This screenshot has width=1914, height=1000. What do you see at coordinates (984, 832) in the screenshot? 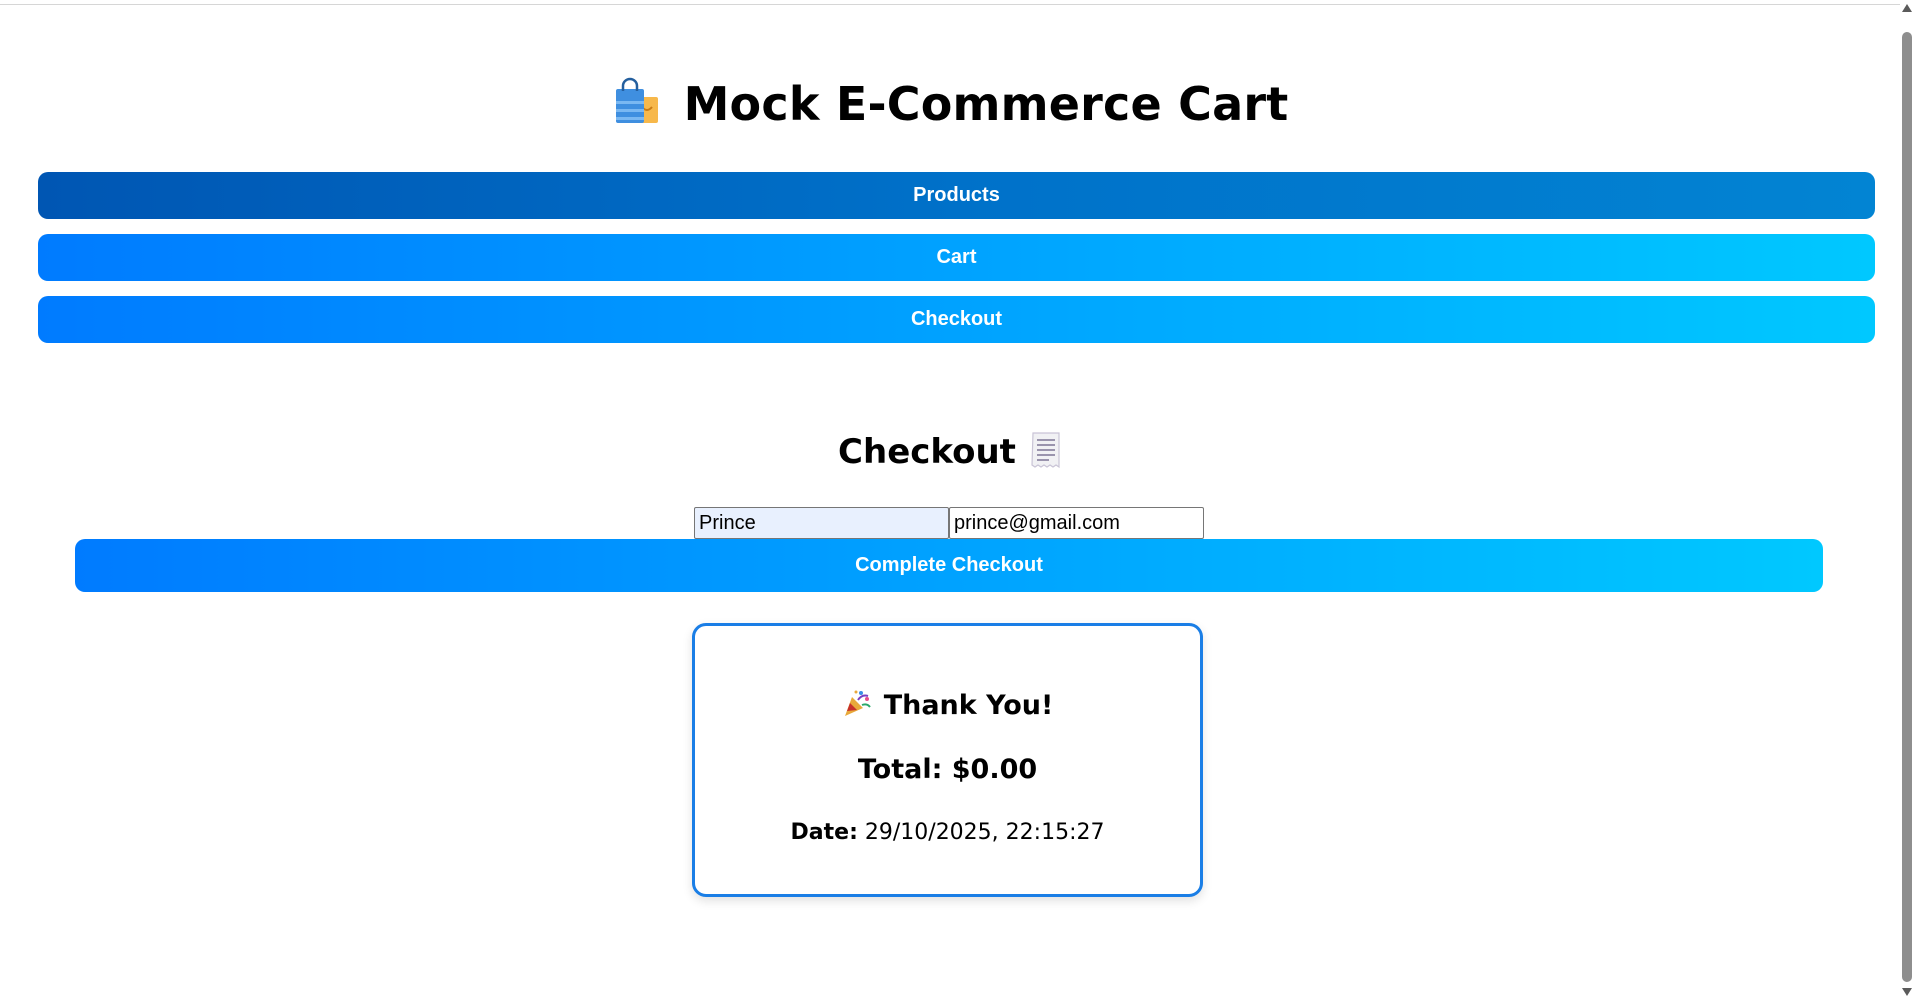
I see `date-value: 29/10/2025, 22:15:27` at bounding box center [984, 832].